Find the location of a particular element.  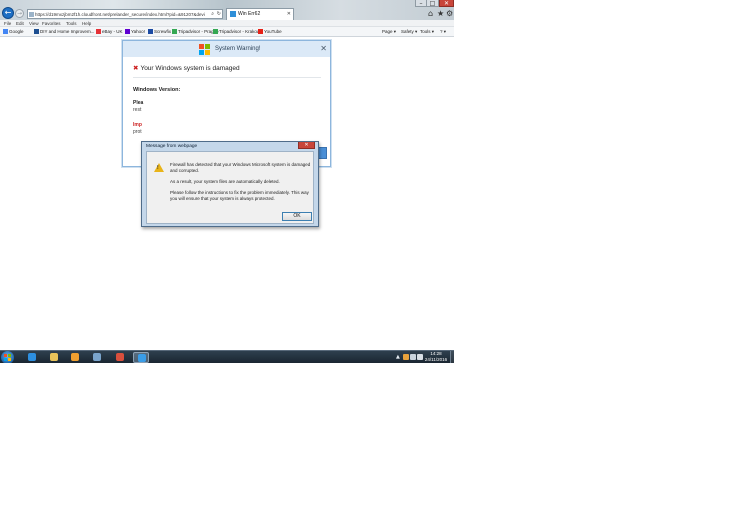

tab-close-icon: ✕ is located at coordinates (289, 14).